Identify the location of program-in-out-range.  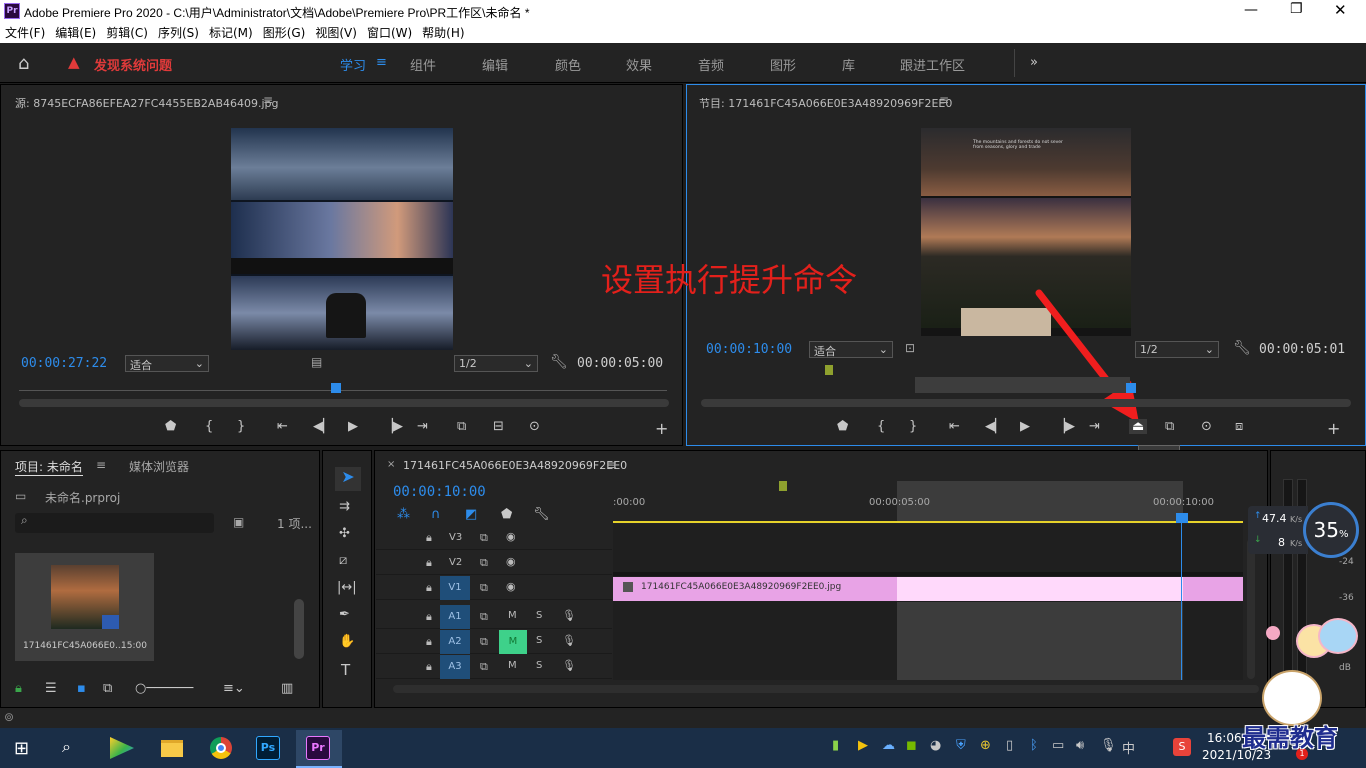
(1022, 385).